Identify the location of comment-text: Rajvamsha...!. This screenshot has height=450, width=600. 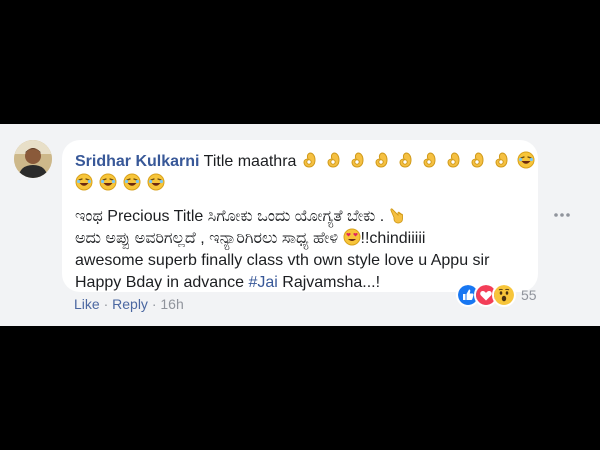
(329, 282).